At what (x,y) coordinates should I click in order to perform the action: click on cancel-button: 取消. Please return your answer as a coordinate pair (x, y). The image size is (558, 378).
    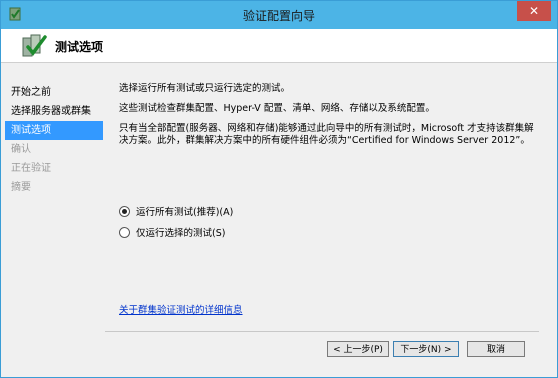
    Looking at the image, I should click on (496, 349).